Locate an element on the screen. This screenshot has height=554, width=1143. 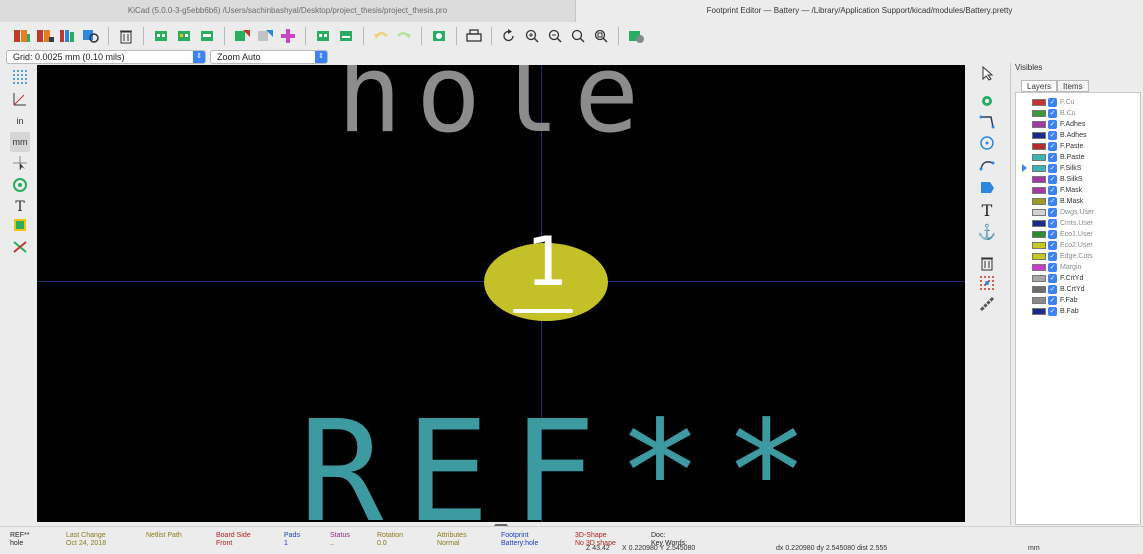
measure-icon is located at coordinates (987, 306).